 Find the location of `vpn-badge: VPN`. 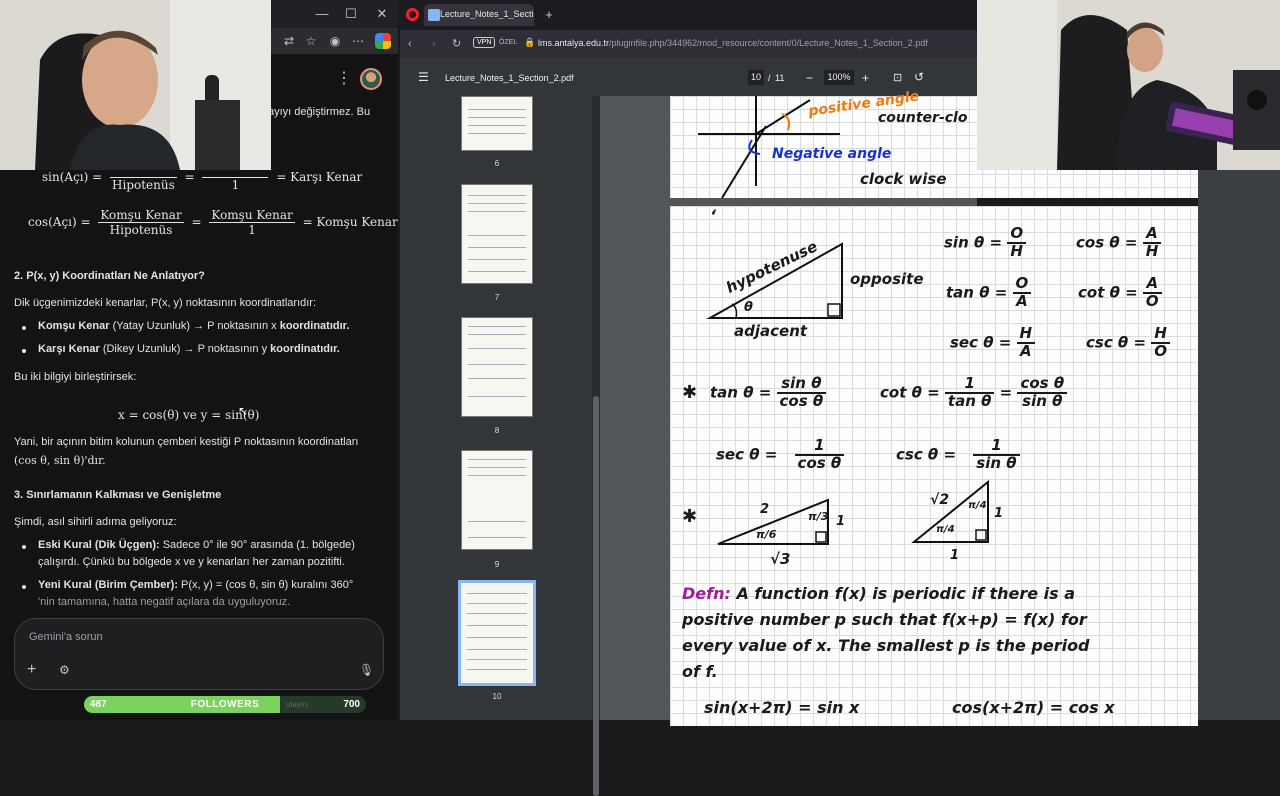

vpn-badge: VPN is located at coordinates (484, 42).